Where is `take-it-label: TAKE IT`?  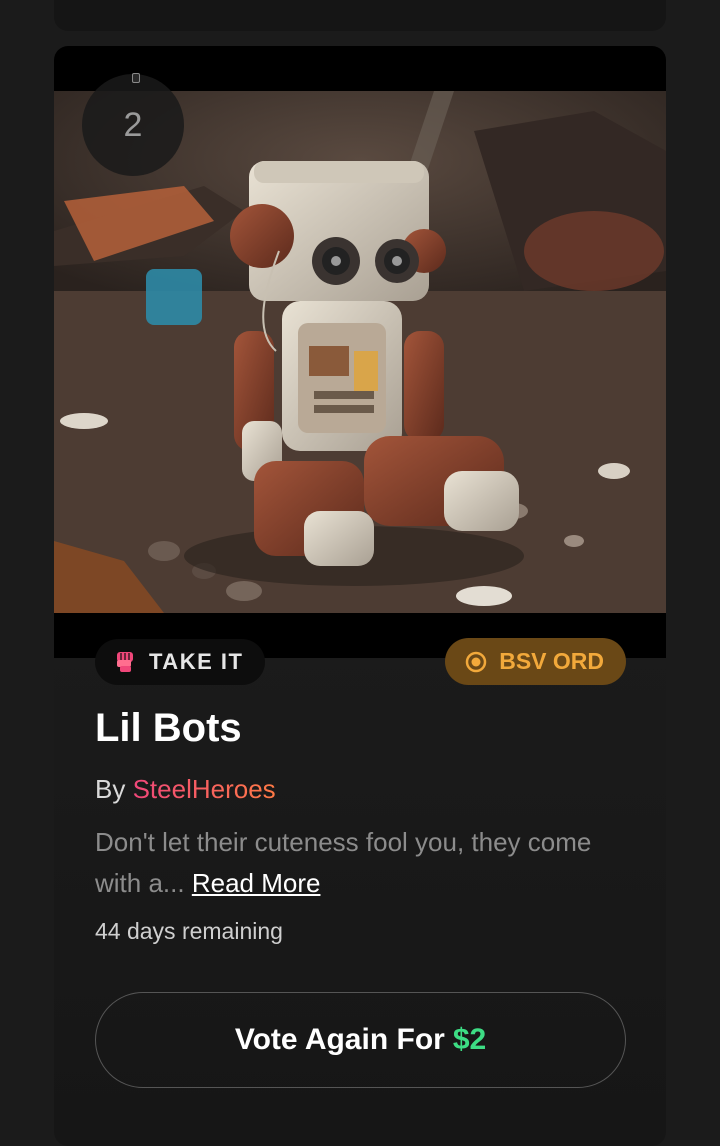 take-it-label: TAKE IT is located at coordinates (196, 661).